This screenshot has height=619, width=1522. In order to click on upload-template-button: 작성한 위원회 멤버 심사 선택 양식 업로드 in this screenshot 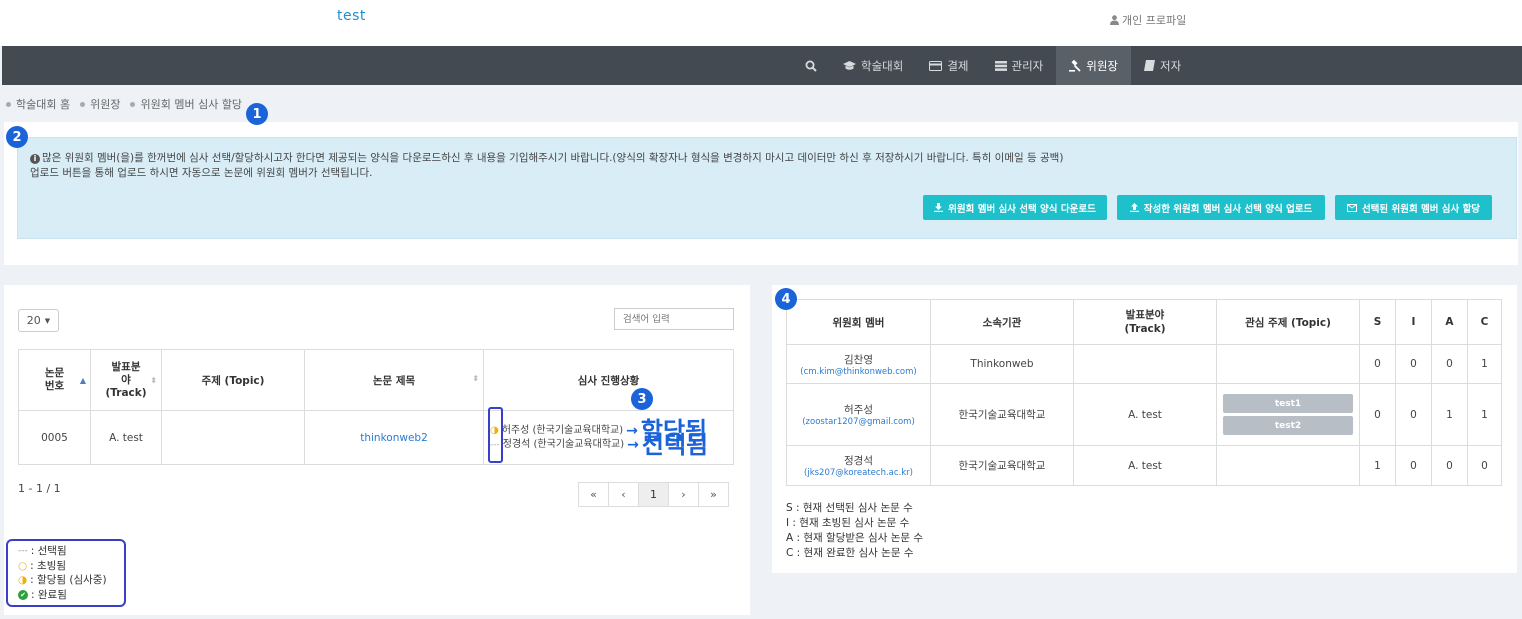, I will do `click(1221, 207)`.